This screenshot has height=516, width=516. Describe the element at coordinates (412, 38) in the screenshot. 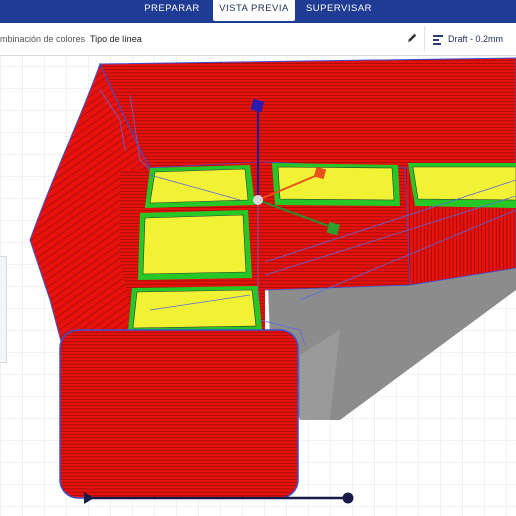

I see `pencil-icon` at that location.